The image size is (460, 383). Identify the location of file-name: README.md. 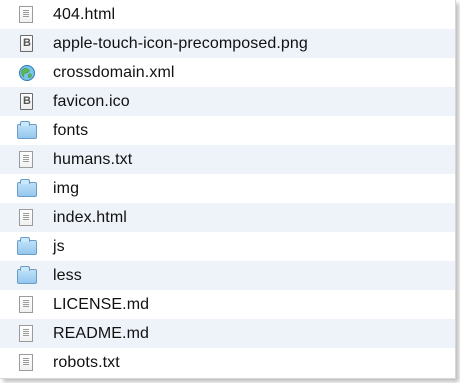
(101, 333).